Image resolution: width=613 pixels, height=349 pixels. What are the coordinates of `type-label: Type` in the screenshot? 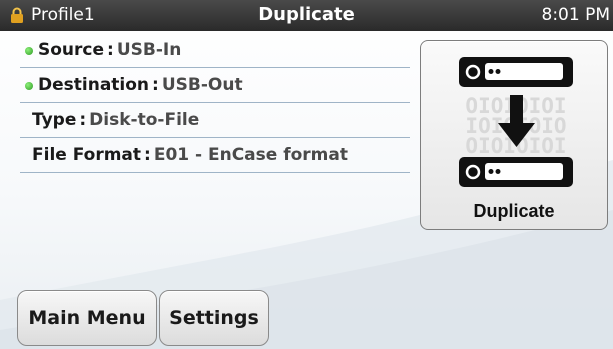 It's located at (54, 120).